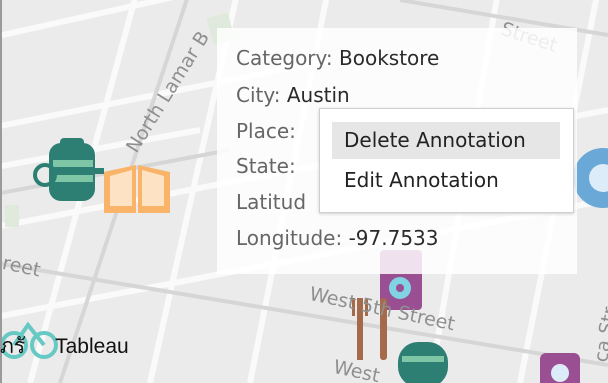 Image resolution: width=608 pixels, height=383 pixels. What do you see at coordinates (337, 238) in the screenshot?
I see `tooltip-row-longitude: Longitude: -97.7533` at bounding box center [337, 238].